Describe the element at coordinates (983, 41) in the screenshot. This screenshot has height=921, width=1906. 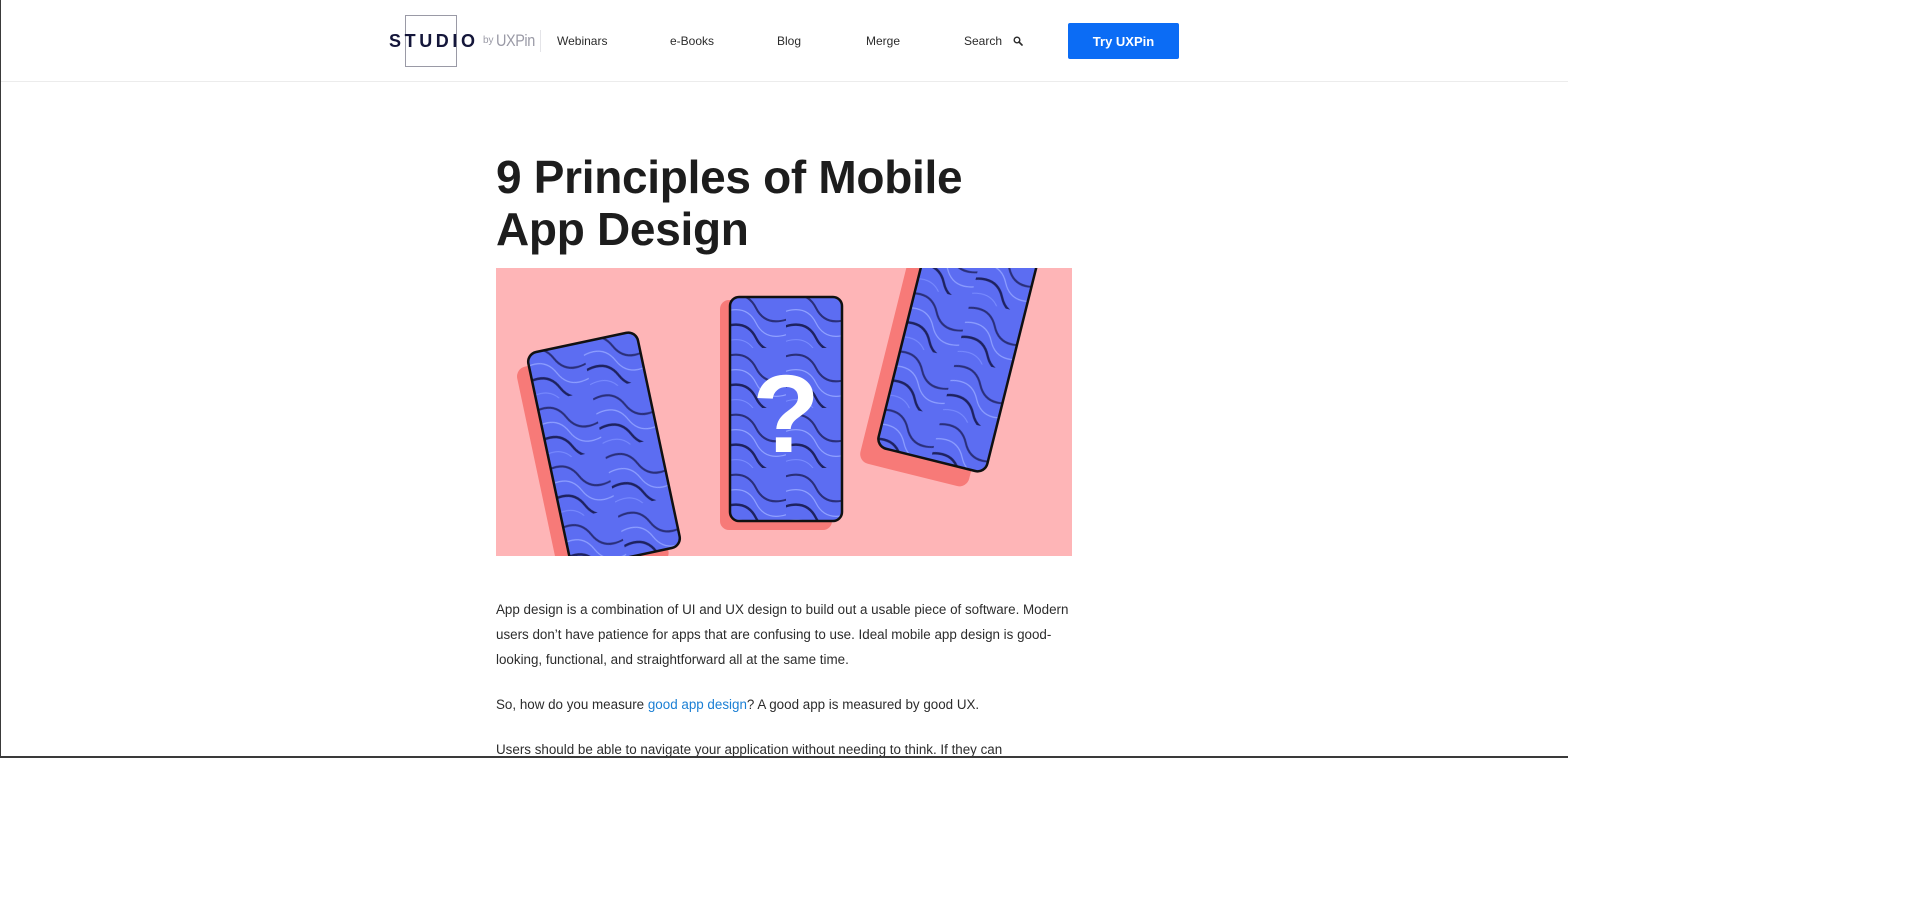
I see `nav-search: Search` at that location.